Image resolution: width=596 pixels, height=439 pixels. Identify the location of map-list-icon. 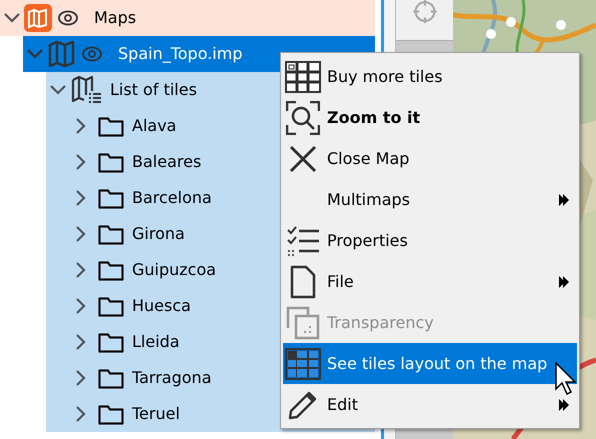
(86, 90).